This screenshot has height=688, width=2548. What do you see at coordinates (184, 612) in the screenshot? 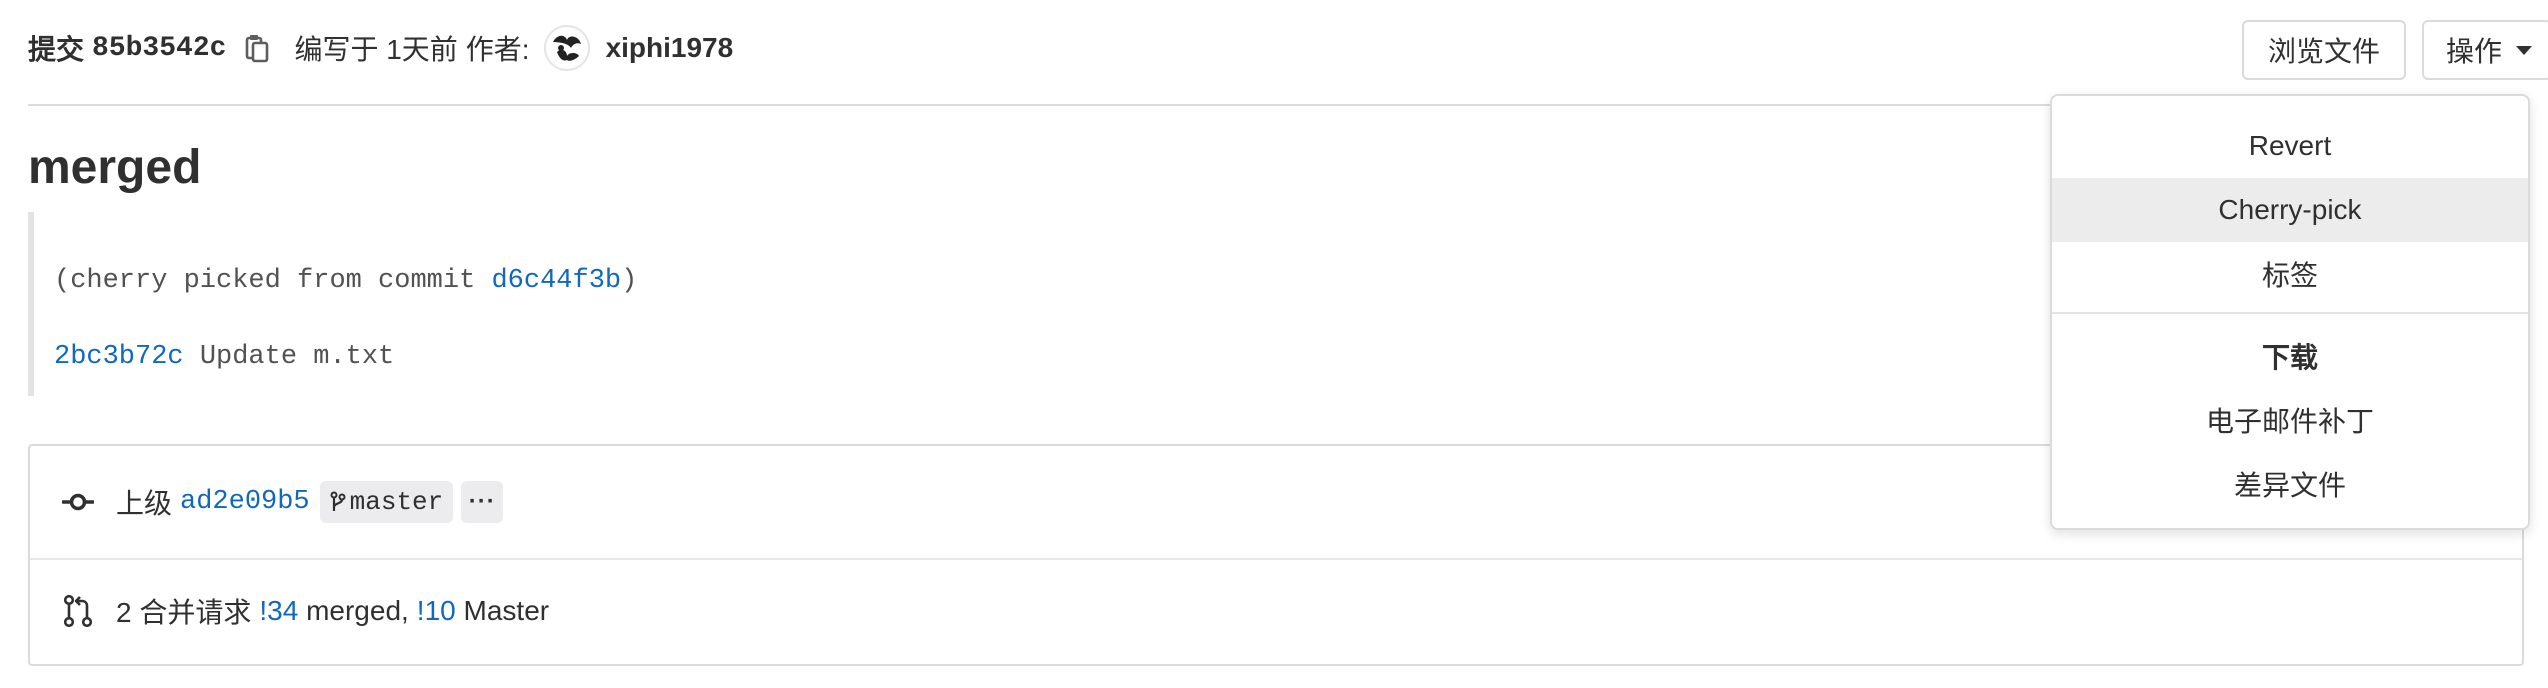
I see `merge-request-count: 2 合并请求` at bounding box center [184, 612].